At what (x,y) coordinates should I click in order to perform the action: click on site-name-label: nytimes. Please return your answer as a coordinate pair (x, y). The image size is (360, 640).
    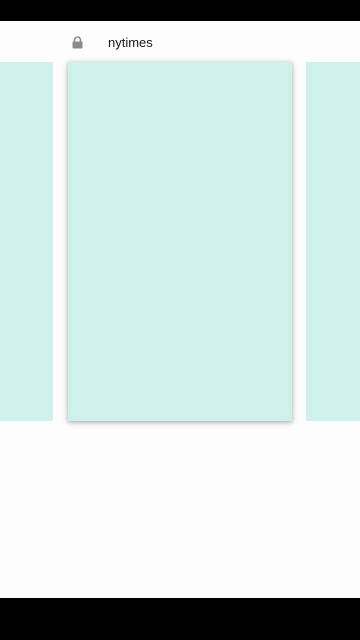
    Looking at the image, I should click on (130, 42).